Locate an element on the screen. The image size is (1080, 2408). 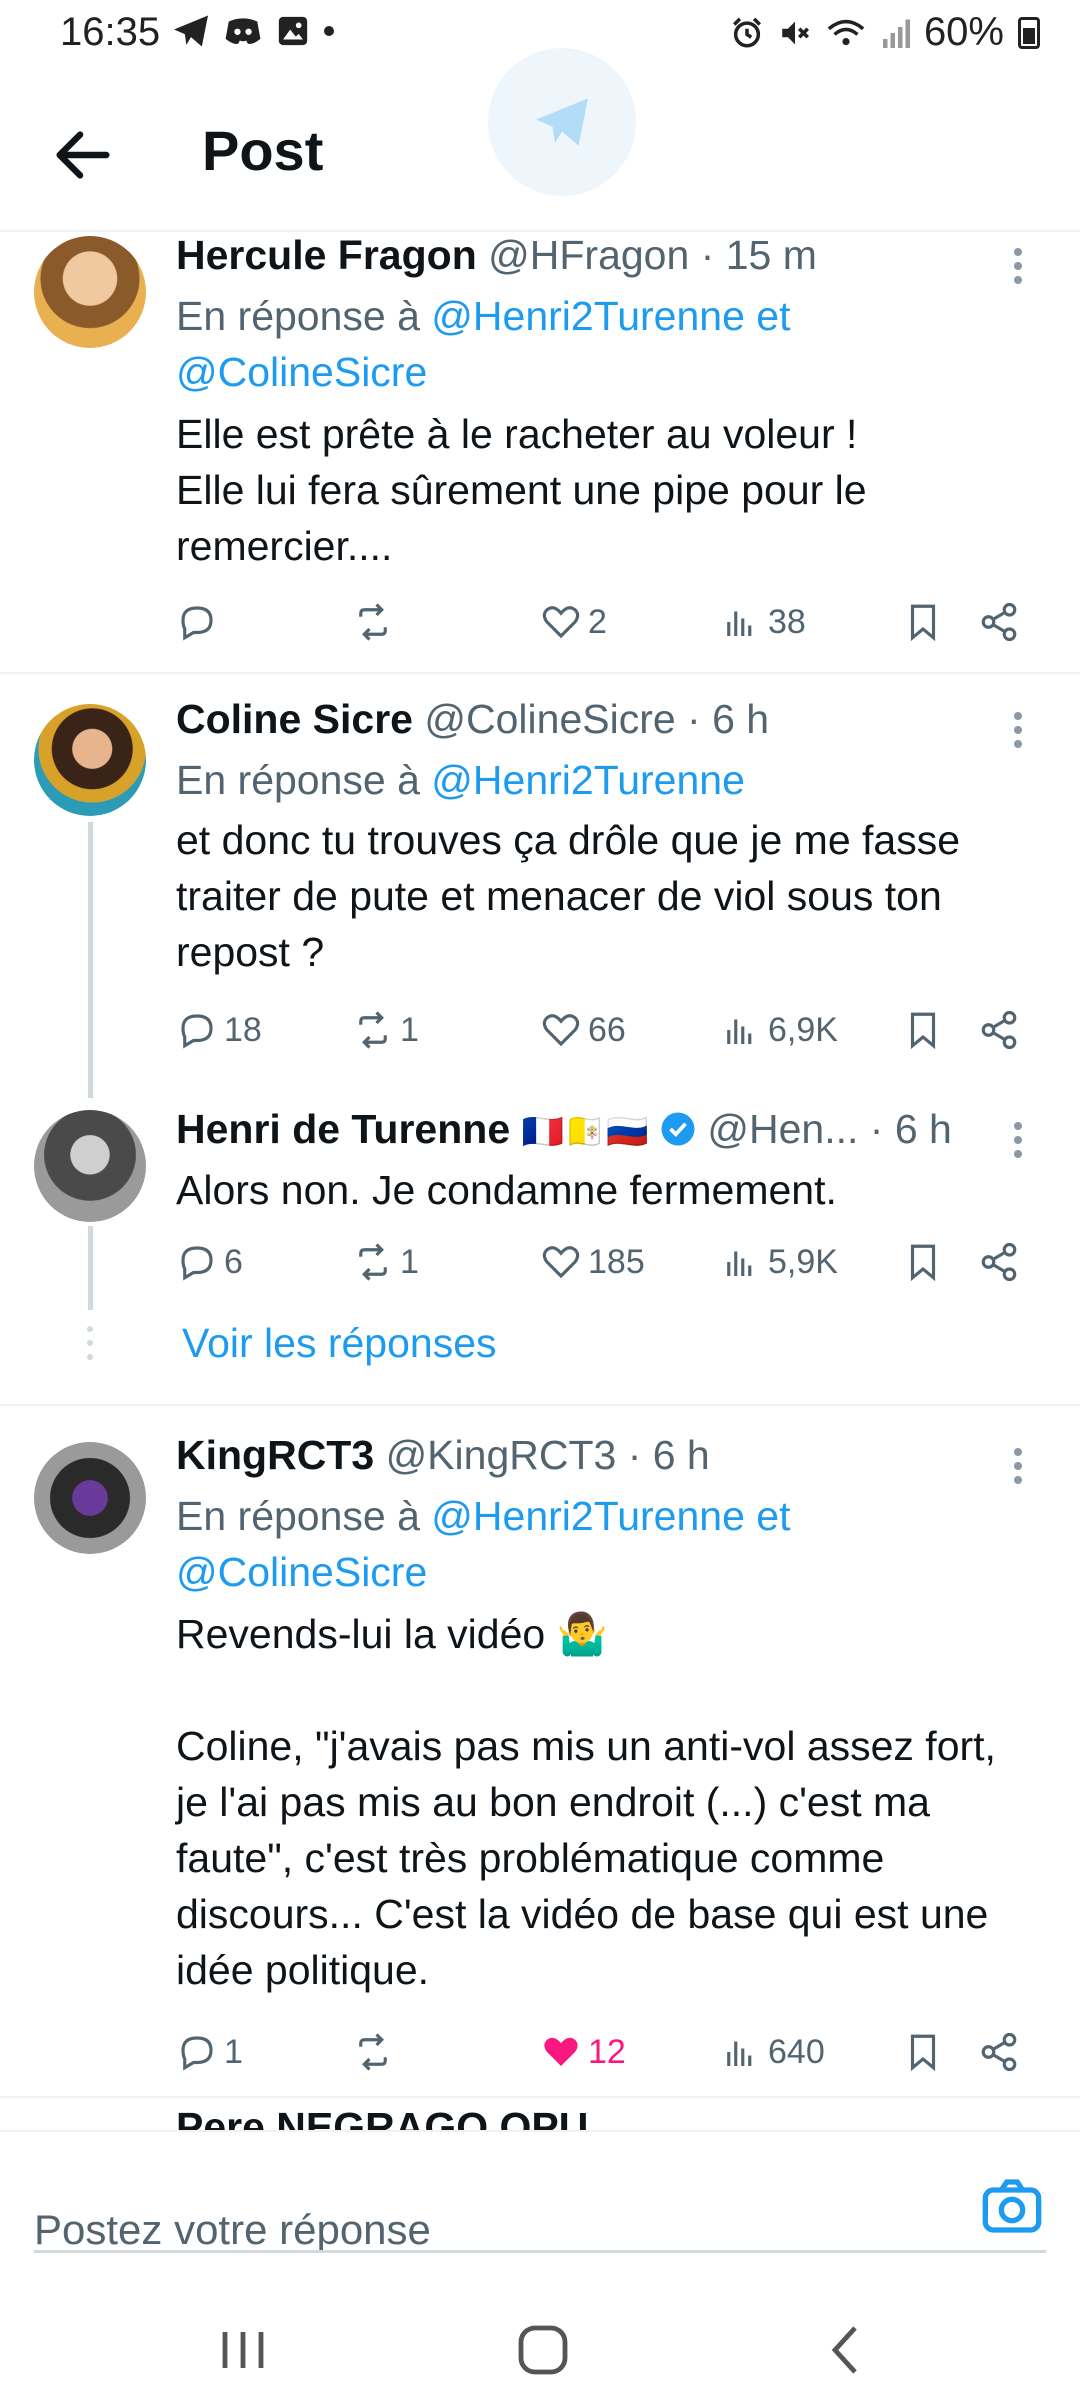
author-name: Coline Sicre is located at coordinates (294, 719).